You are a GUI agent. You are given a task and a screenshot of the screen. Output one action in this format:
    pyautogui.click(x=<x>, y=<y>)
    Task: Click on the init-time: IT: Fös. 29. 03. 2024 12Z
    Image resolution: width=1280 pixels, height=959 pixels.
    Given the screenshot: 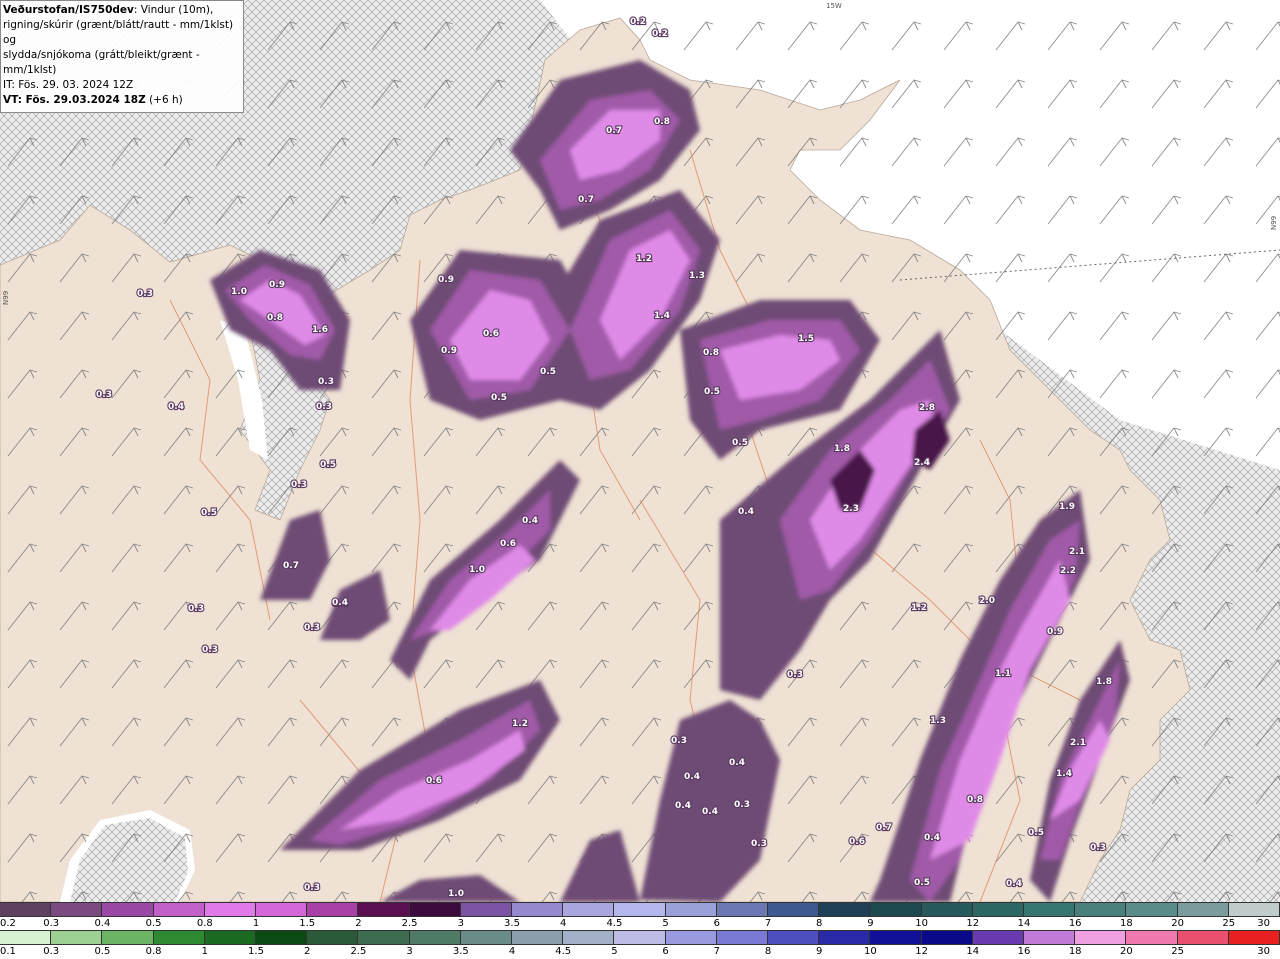 What is the action you would take?
    pyautogui.click(x=68, y=85)
    